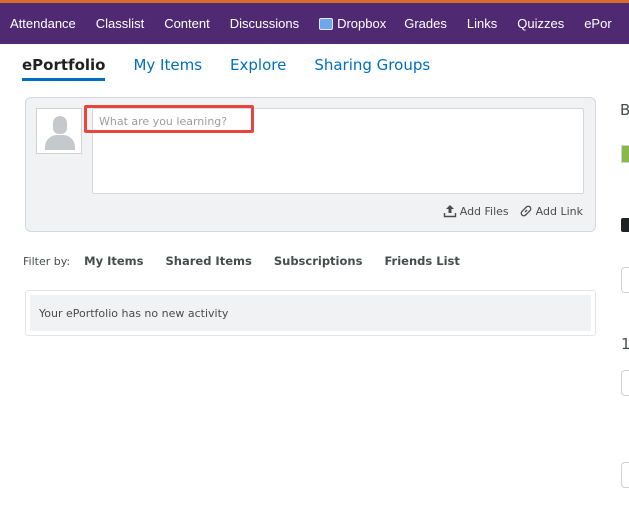 This screenshot has height=514, width=629. I want to click on add-files-button: Add Files, so click(476, 211).